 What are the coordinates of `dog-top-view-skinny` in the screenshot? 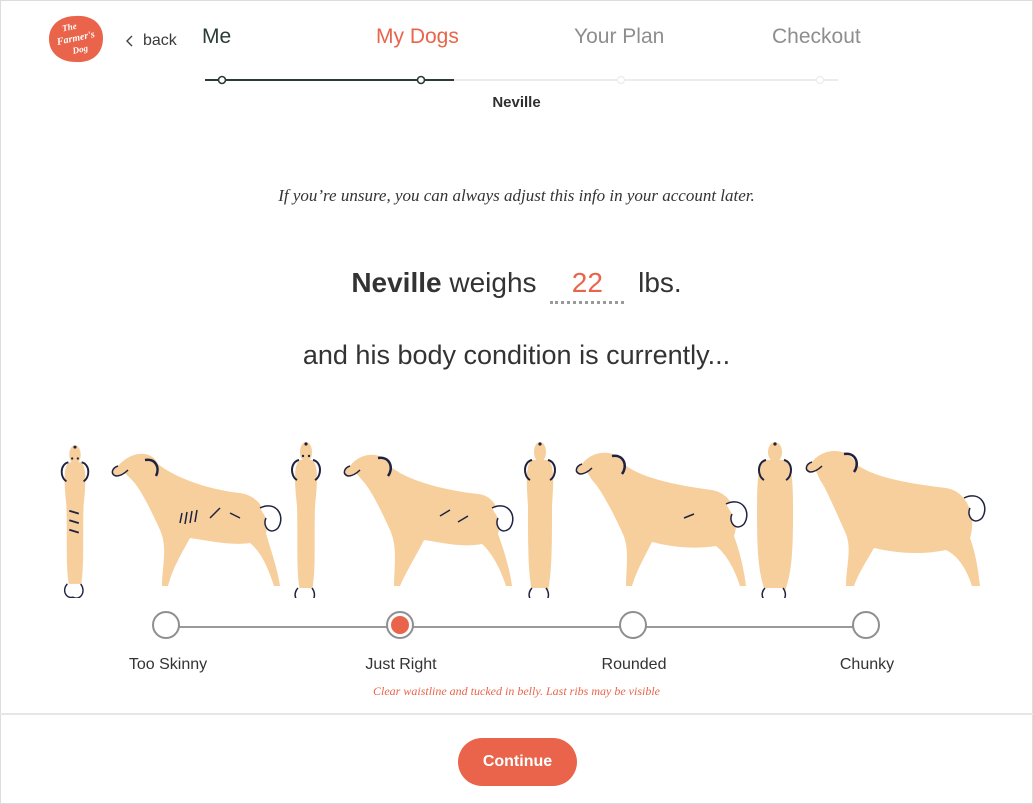 It's located at (75, 521).